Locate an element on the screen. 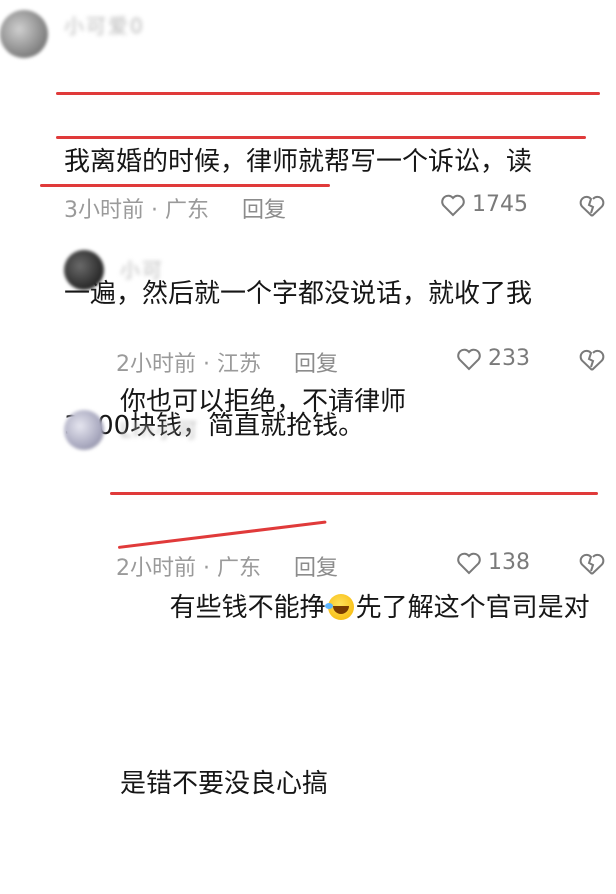 The image size is (616, 894). comment-meta: 2小时前 · 广东 回复 is located at coordinates (227, 566).